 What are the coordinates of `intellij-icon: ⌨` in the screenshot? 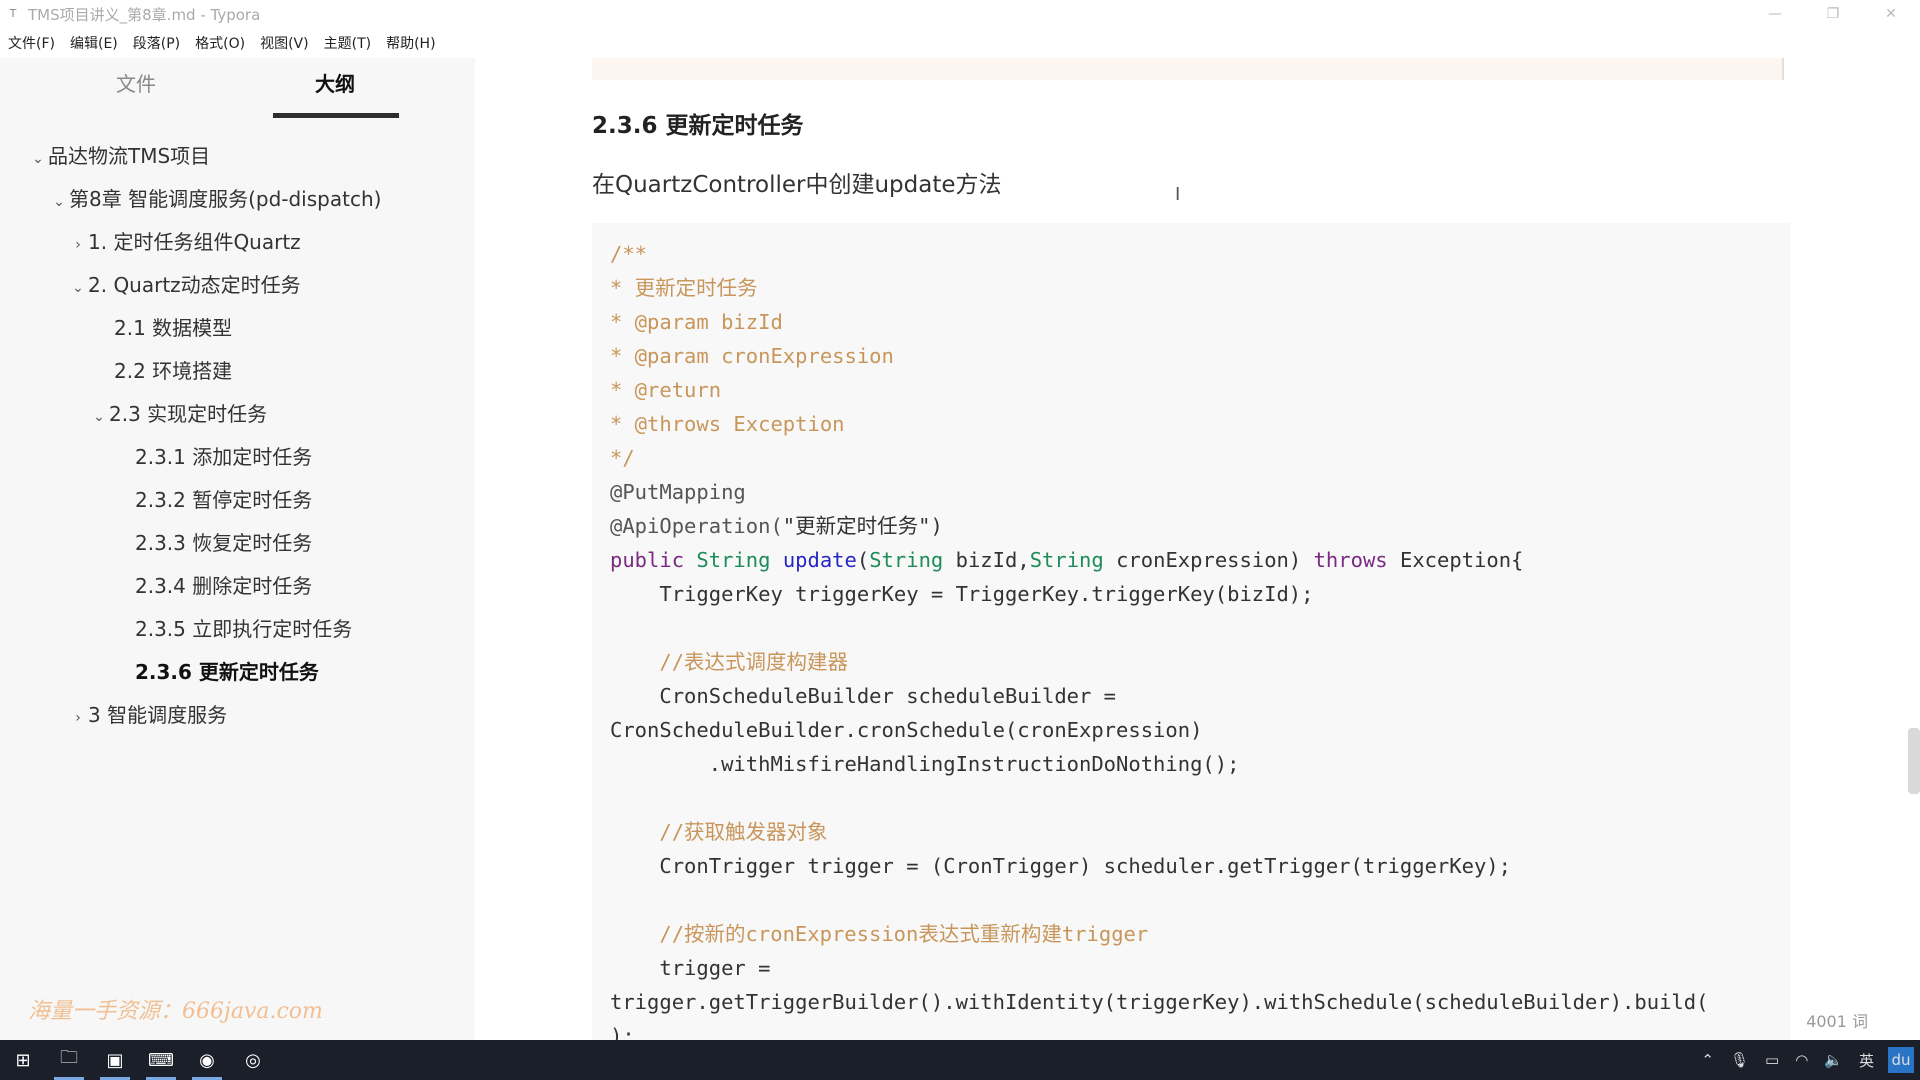 It's located at (161, 1060).